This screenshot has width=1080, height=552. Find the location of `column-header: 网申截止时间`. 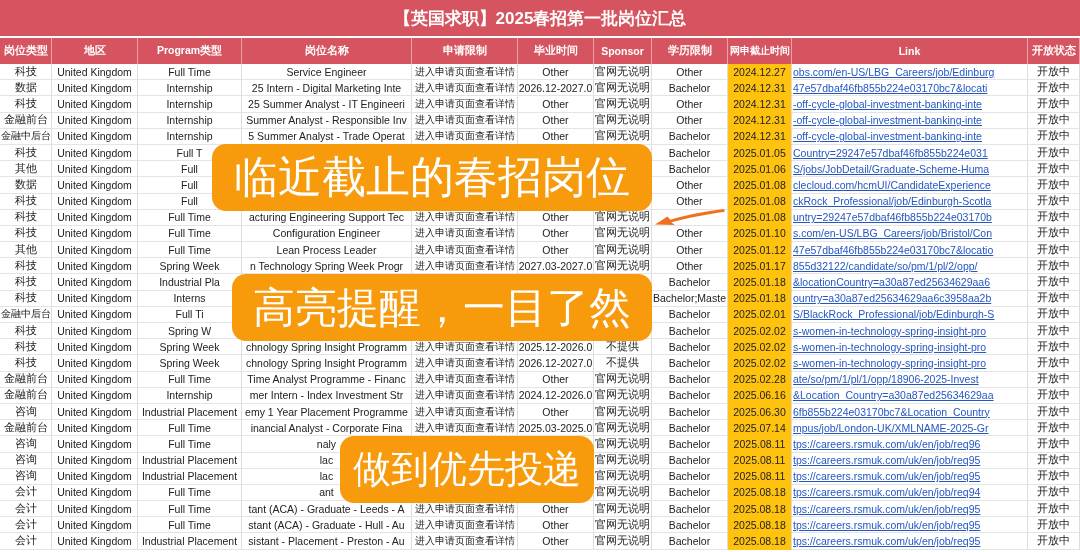

column-header: 网申截止时间 is located at coordinates (760, 51).